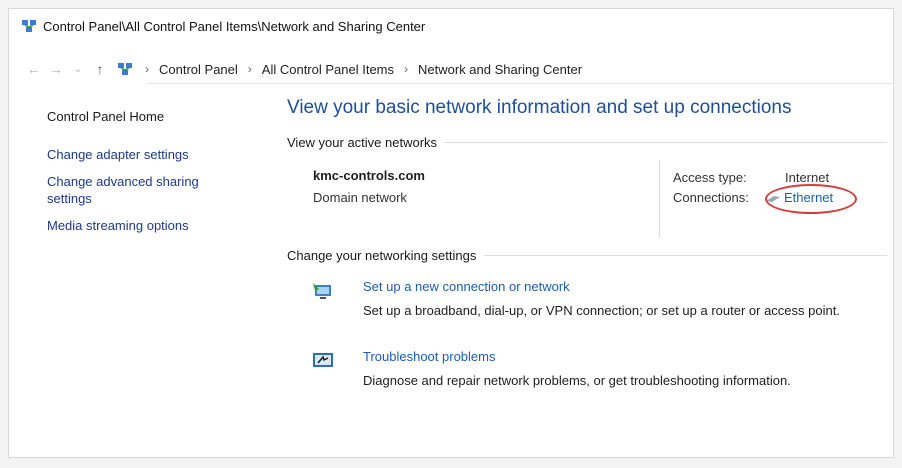 This screenshot has width=902, height=468. I want to click on active-networks-label: View your active networks, so click(362, 142).